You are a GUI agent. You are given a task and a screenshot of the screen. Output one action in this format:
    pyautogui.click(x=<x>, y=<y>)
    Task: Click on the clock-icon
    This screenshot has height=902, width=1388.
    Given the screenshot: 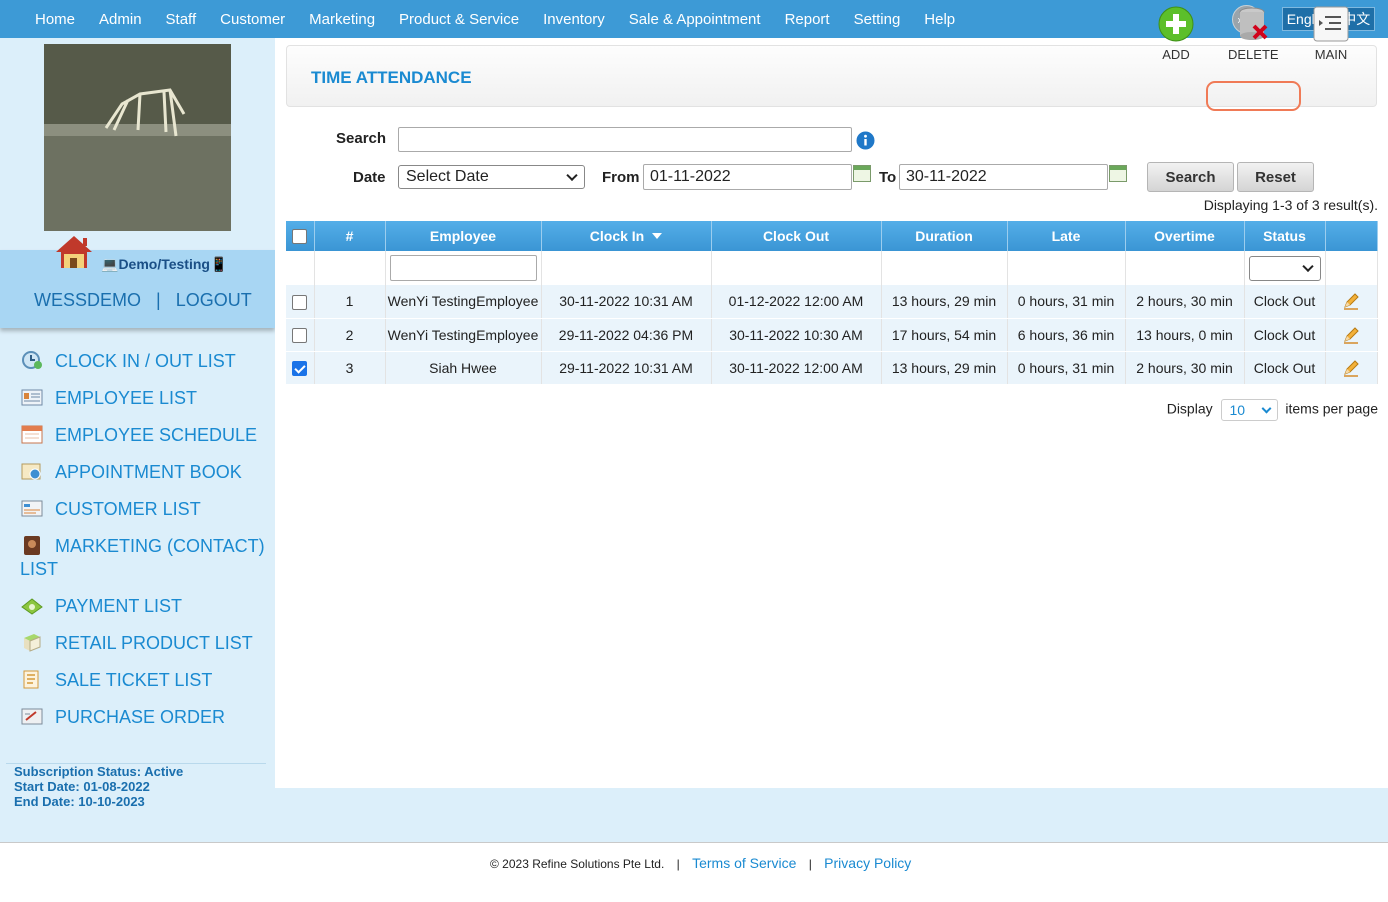 What is the action you would take?
    pyautogui.click(x=32, y=360)
    